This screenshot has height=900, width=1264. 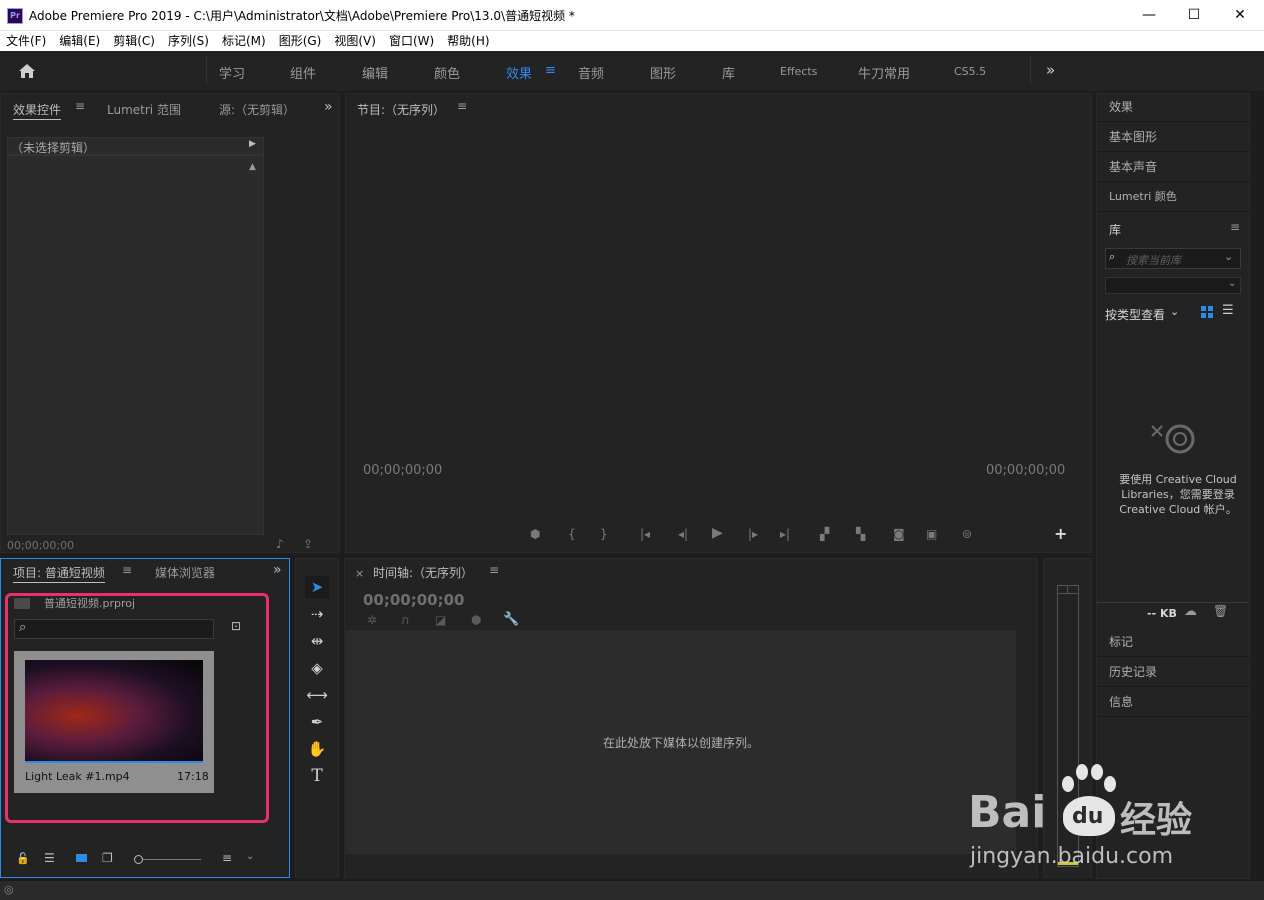 I want to click on workspace-color: 颜色, so click(x=447, y=72).